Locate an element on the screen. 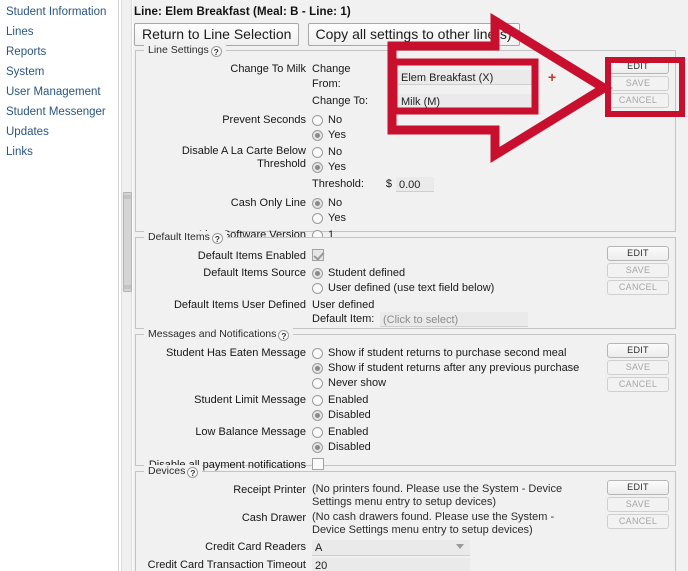 Image resolution: width=688 pixels, height=571 pixels. sidebar-item-student-information: Student Information is located at coordinates (61, 12).